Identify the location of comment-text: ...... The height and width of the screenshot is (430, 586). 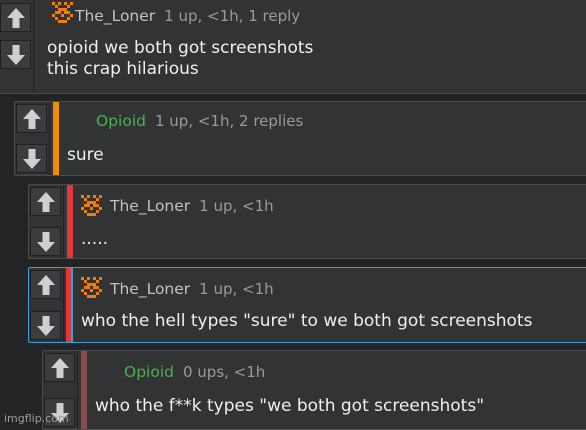
(95, 239).